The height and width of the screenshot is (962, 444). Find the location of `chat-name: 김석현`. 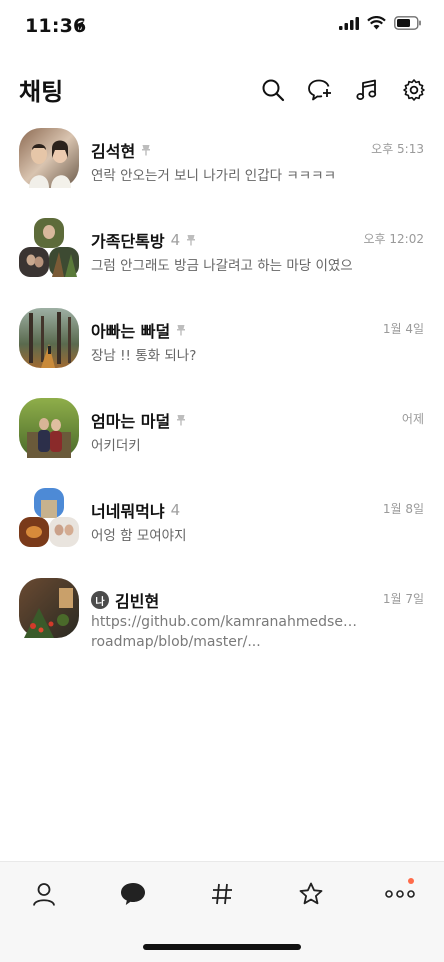

chat-name: 김석현 is located at coordinates (113, 151).